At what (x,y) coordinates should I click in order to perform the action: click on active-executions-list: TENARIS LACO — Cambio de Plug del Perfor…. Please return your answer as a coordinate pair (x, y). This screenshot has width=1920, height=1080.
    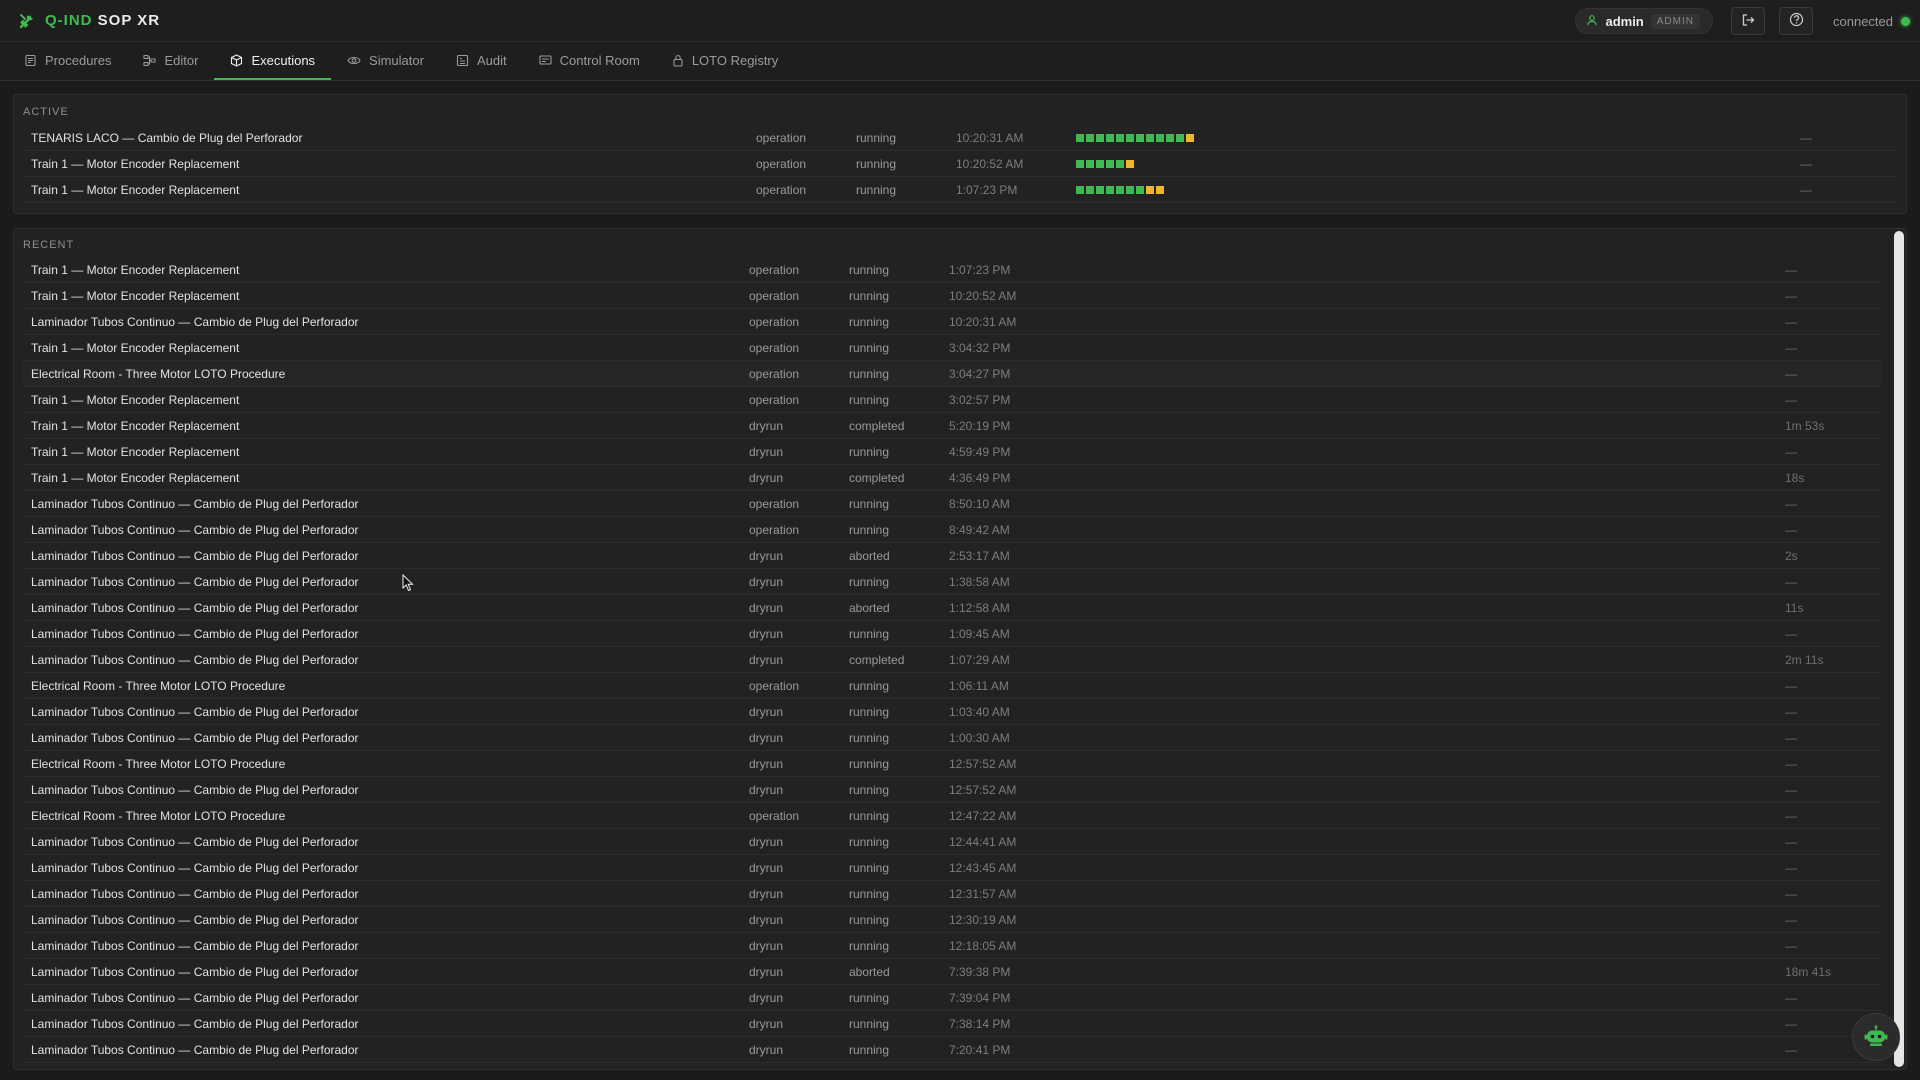
    Looking at the image, I should click on (960, 164).